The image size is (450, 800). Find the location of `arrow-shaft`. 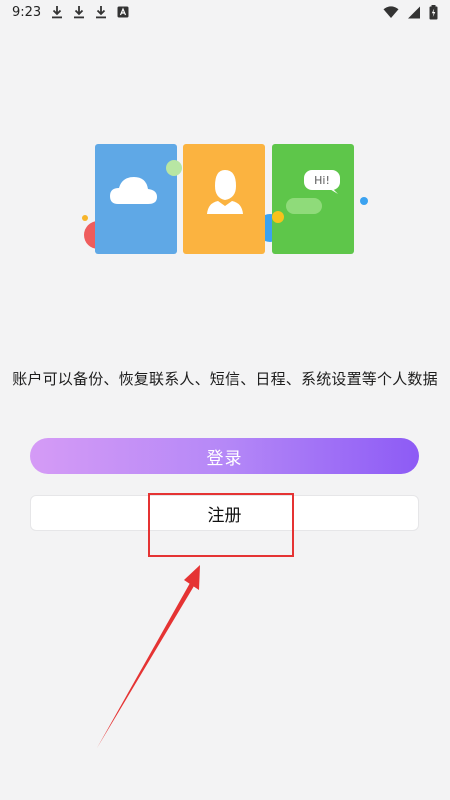

arrow-shaft is located at coordinates (145, 665).